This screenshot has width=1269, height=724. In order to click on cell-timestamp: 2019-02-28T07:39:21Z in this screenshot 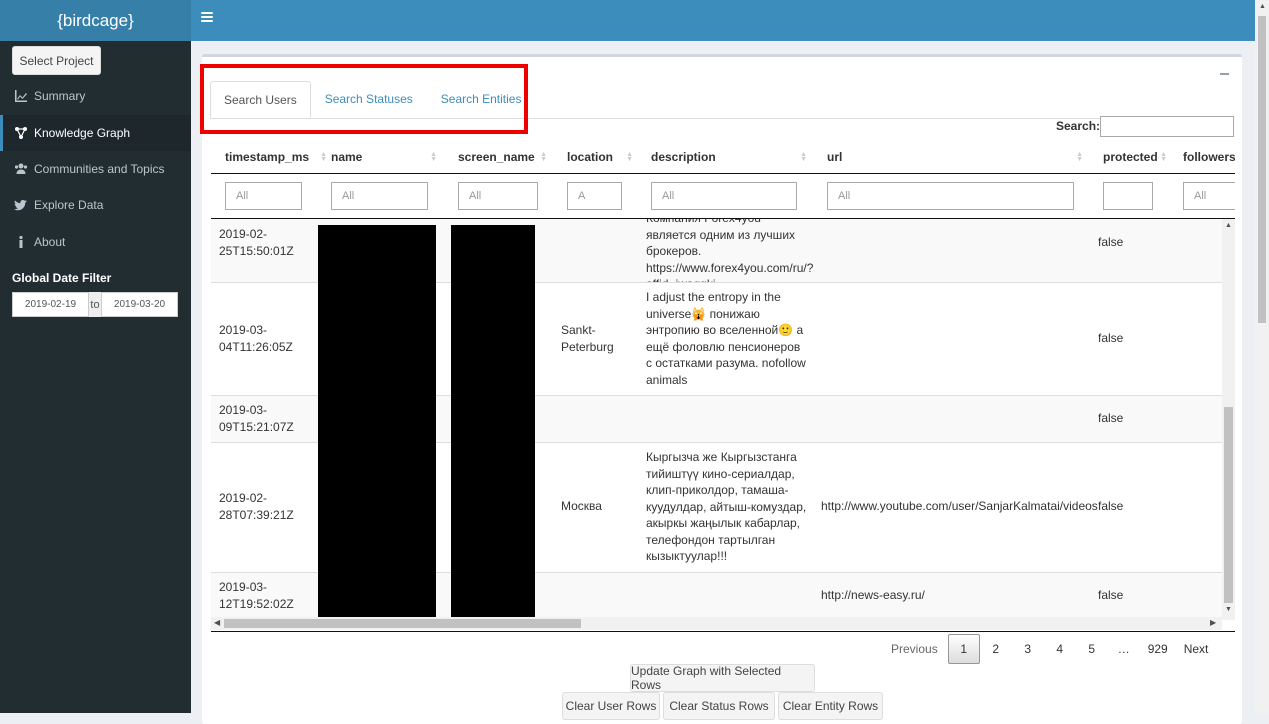, I will do `click(256, 506)`.